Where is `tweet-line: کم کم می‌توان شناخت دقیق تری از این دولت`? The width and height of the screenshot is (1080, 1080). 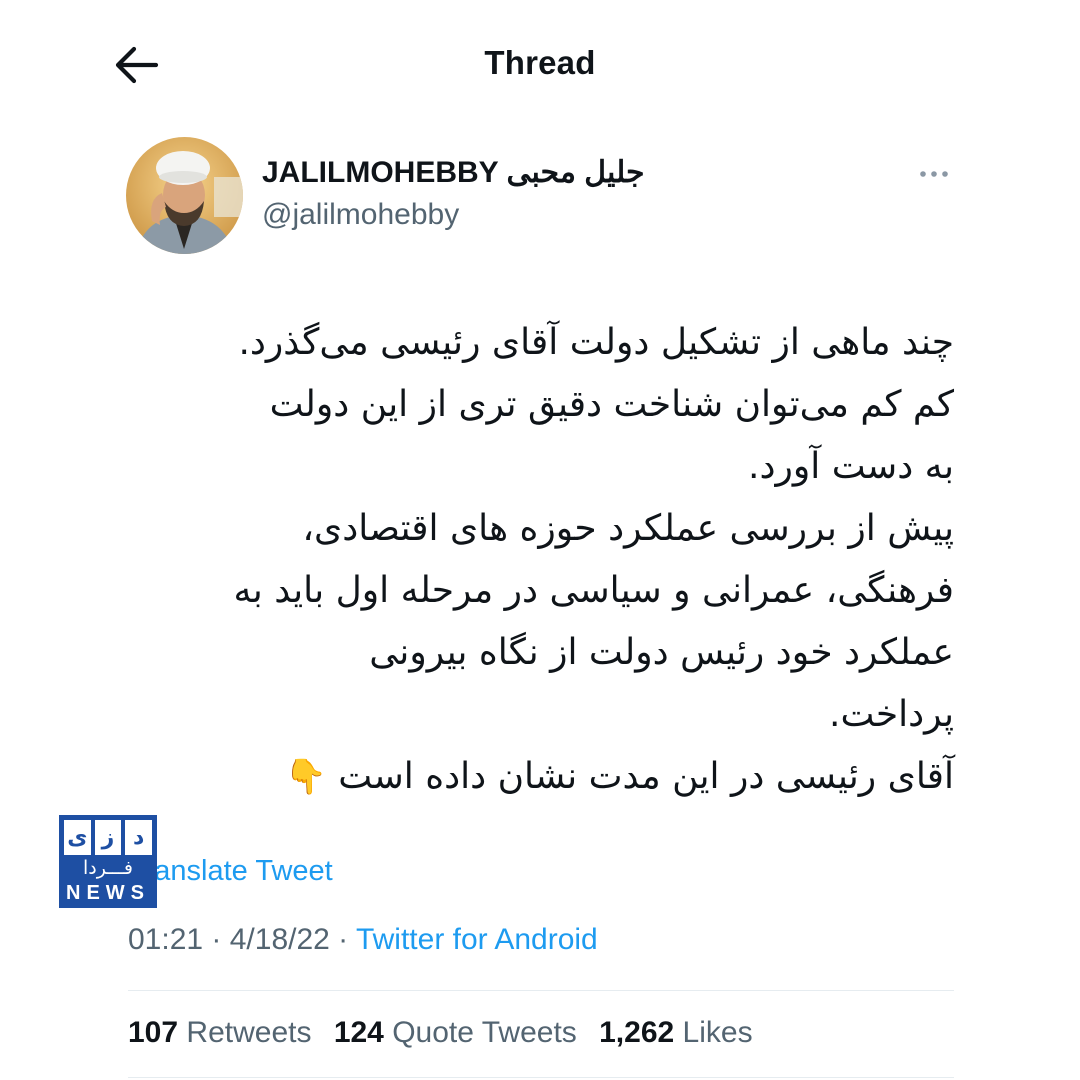 tweet-line: کم کم می‌توان شناخت دقیق تری از این دولت is located at coordinates (611, 404).